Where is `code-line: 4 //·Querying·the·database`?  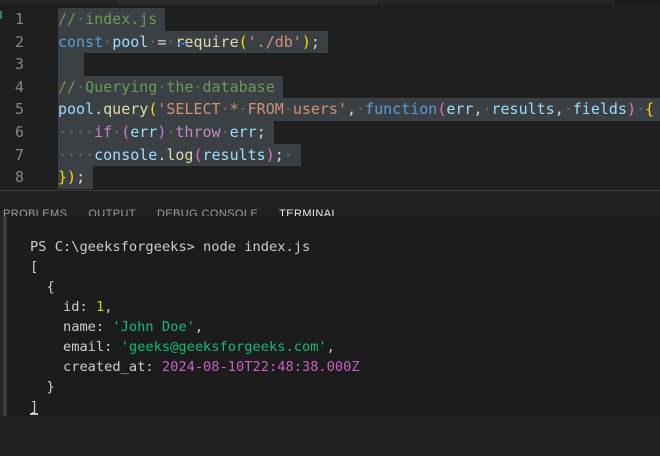 code-line: 4 //·Querying·the·database is located at coordinates (330, 87).